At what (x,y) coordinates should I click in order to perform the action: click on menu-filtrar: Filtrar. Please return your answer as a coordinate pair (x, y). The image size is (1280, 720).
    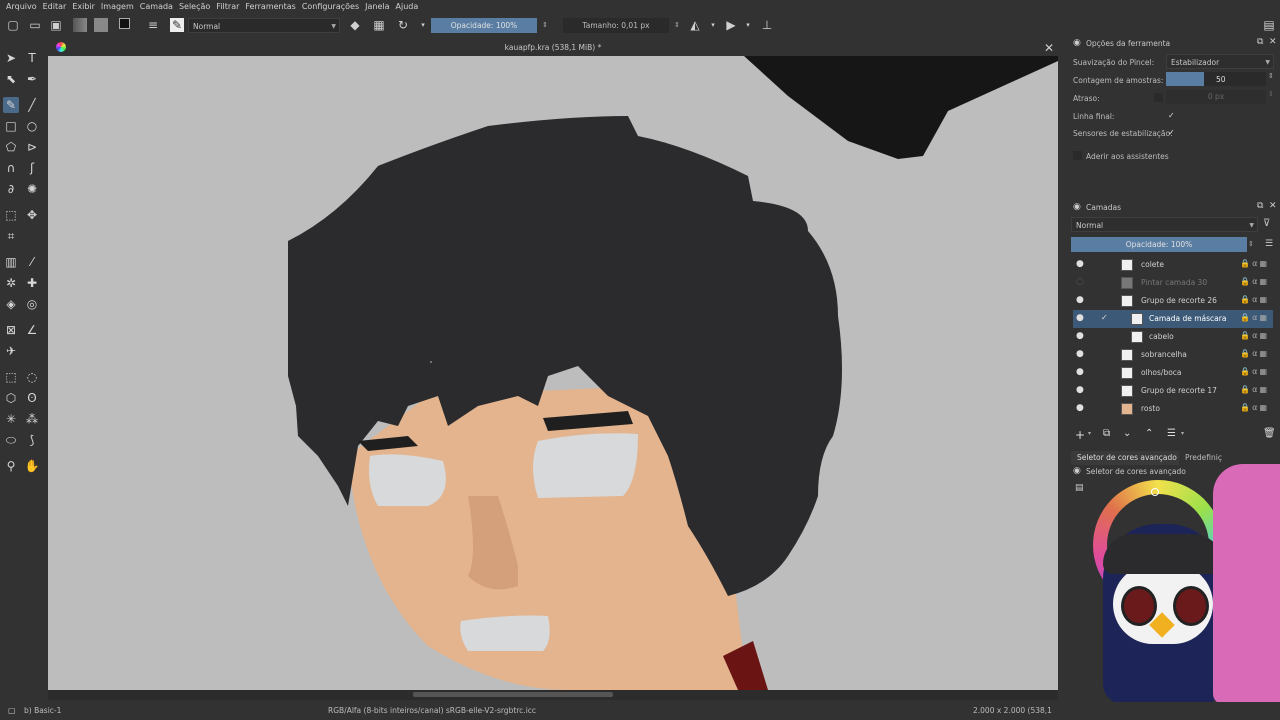
    Looking at the image, I should click on (227, 6).